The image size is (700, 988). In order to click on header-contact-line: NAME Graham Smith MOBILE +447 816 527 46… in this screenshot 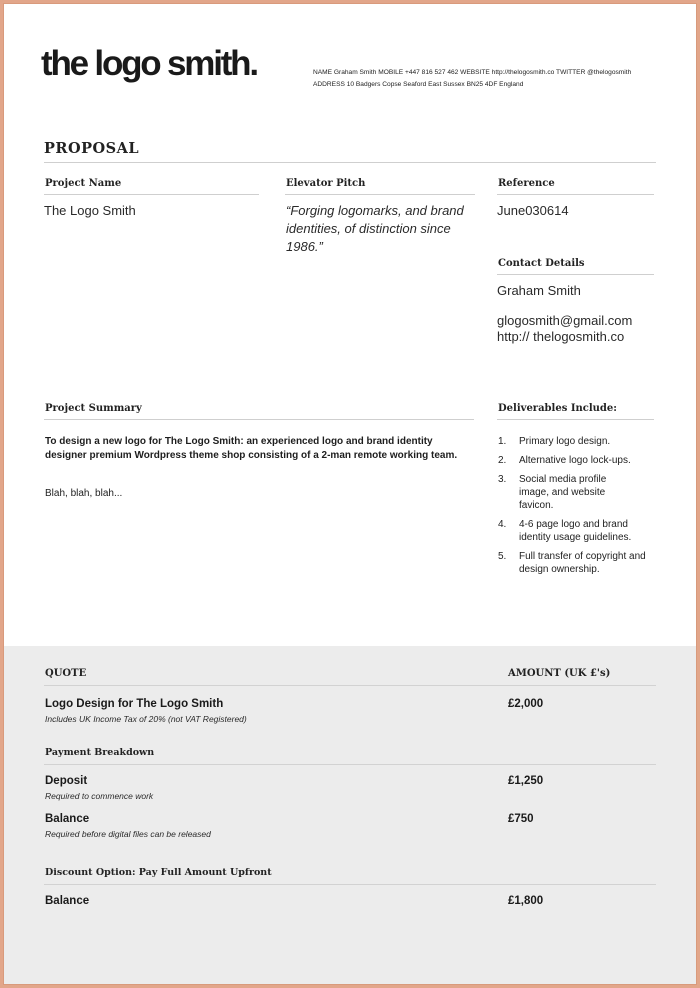, I will do `click(472, 72)`.